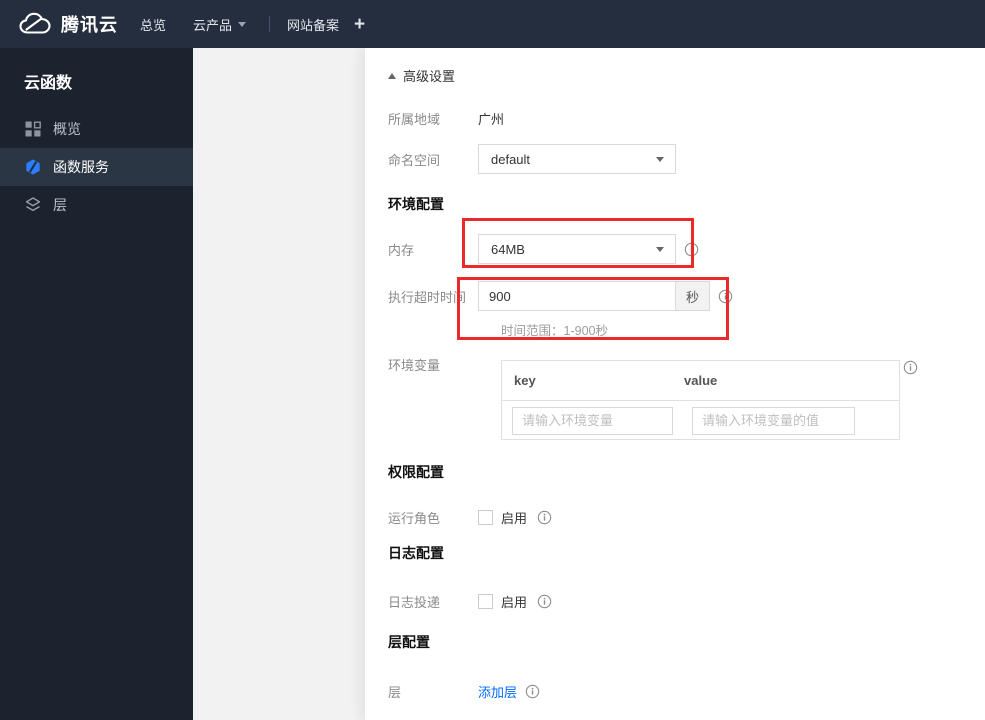 This screenshot has width=985, height=720. I want to click on add-tab-button: +, so click(359, 24).